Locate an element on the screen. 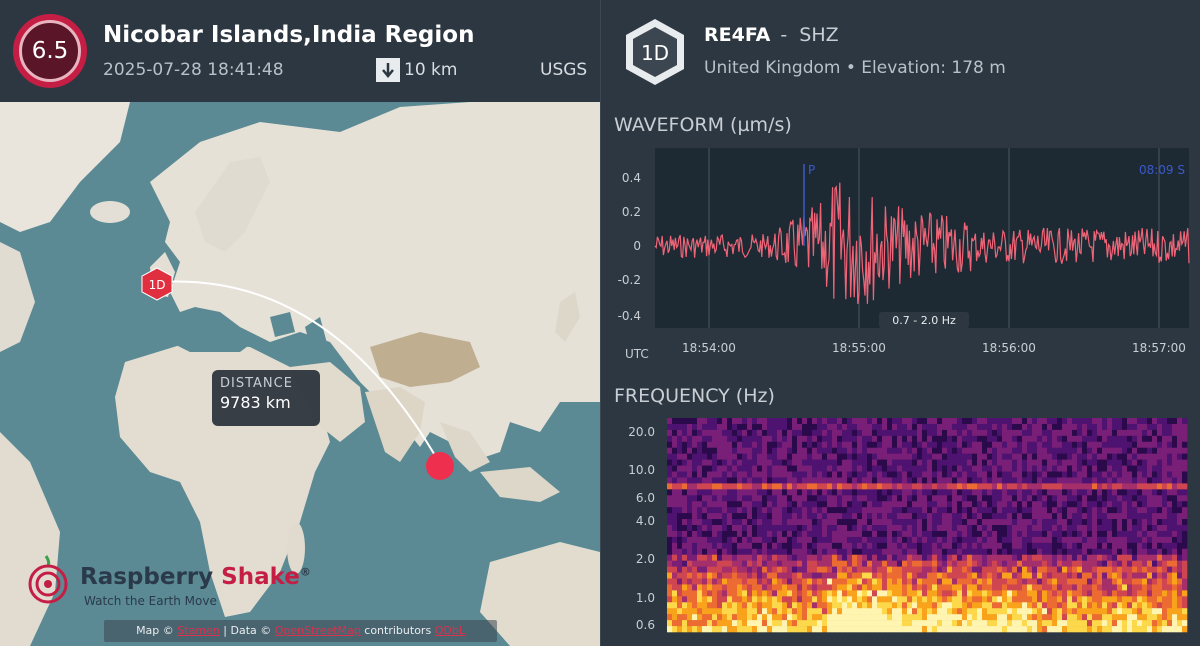 Image resolution: width=1200 pixels, height=646 pixels. event-depth: 10 km is located at coordinates (416, 70).